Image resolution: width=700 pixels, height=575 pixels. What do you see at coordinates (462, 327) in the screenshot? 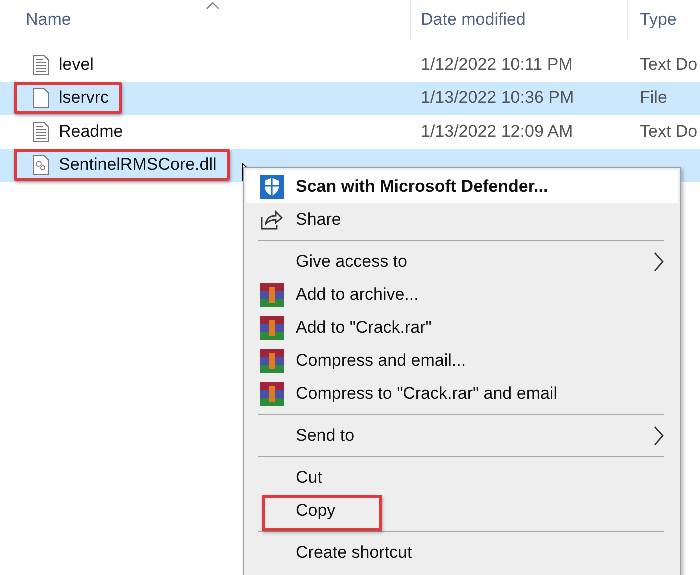
I see `menu-item: Add to "Crack.rar"` at bounding box center [462, 327].